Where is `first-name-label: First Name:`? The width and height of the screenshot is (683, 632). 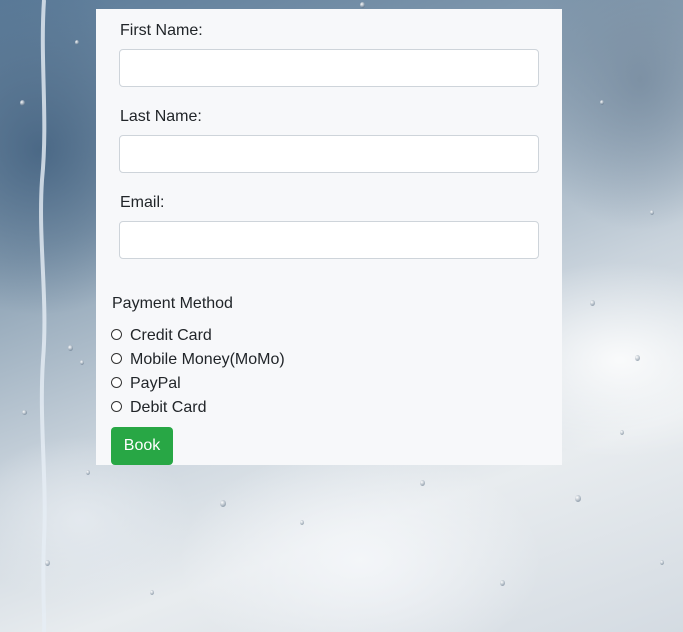
first-name-label: First Name: is located at coordinates (161, 30).